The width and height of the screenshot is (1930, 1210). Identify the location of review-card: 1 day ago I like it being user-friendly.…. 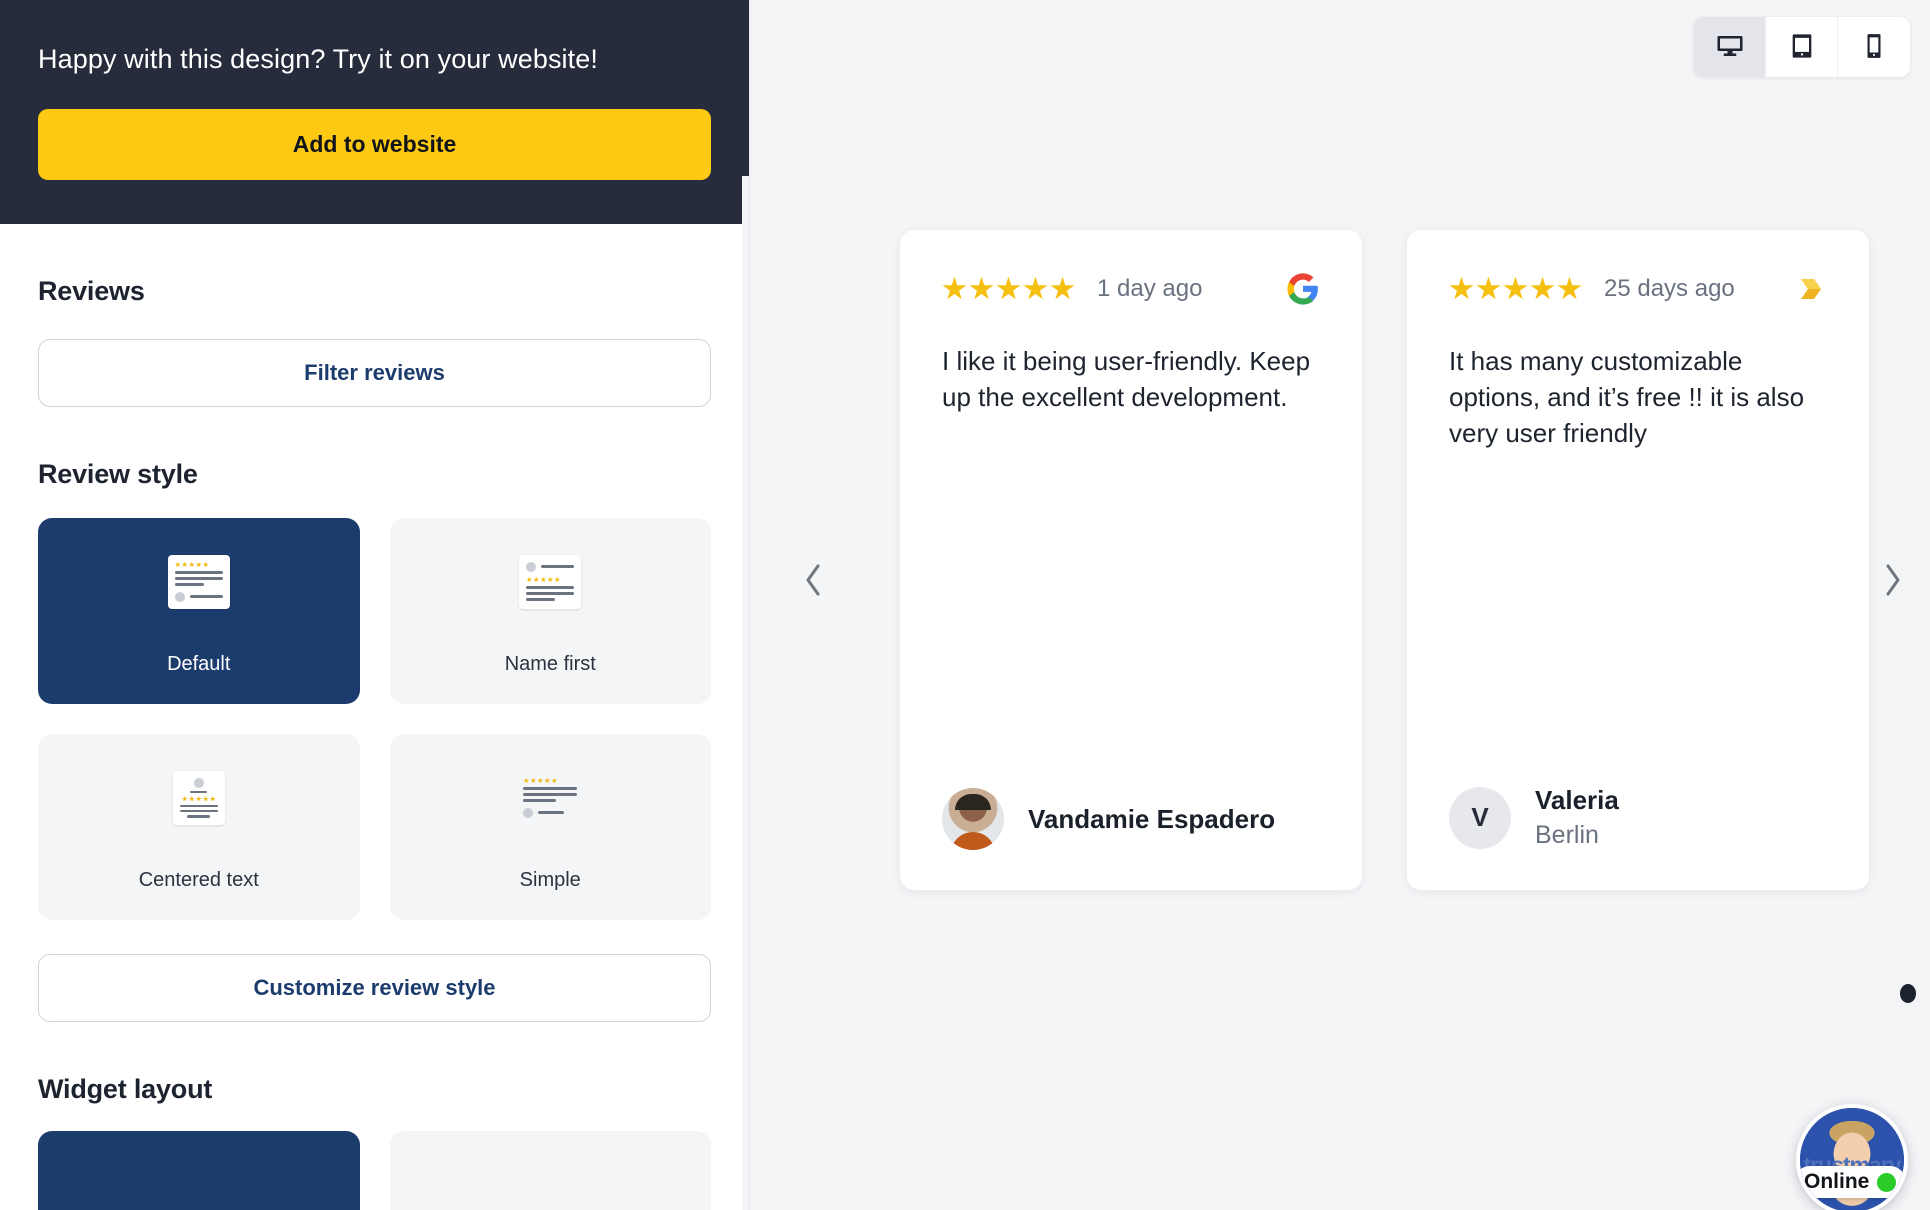
(1131, 560).